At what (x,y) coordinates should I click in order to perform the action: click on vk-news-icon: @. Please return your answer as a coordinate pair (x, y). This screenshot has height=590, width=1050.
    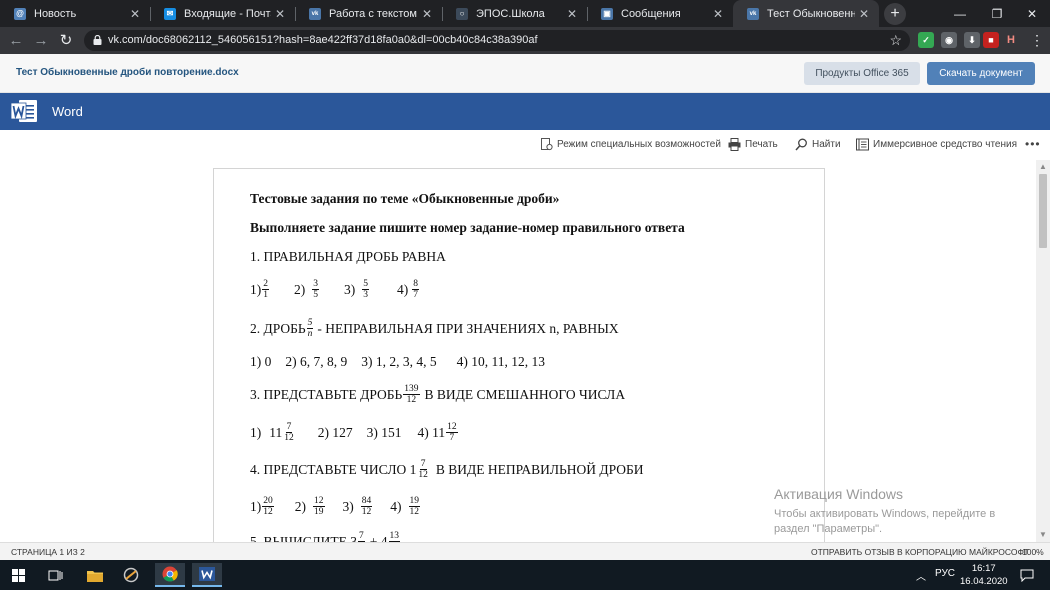
    Looking at the image, I should click on (20, 13).